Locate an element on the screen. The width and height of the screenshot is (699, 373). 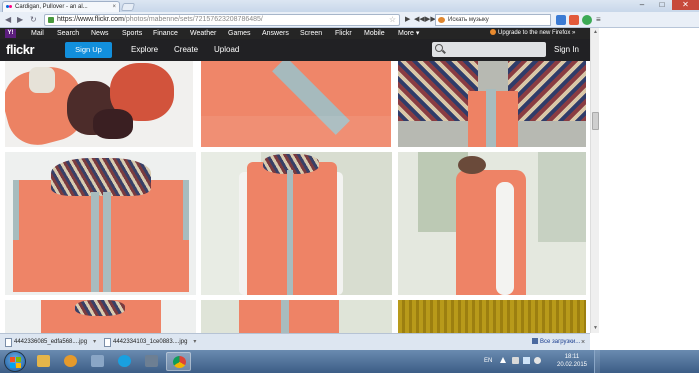
taskbar-skype-icon is located at coordinates (124, 361).